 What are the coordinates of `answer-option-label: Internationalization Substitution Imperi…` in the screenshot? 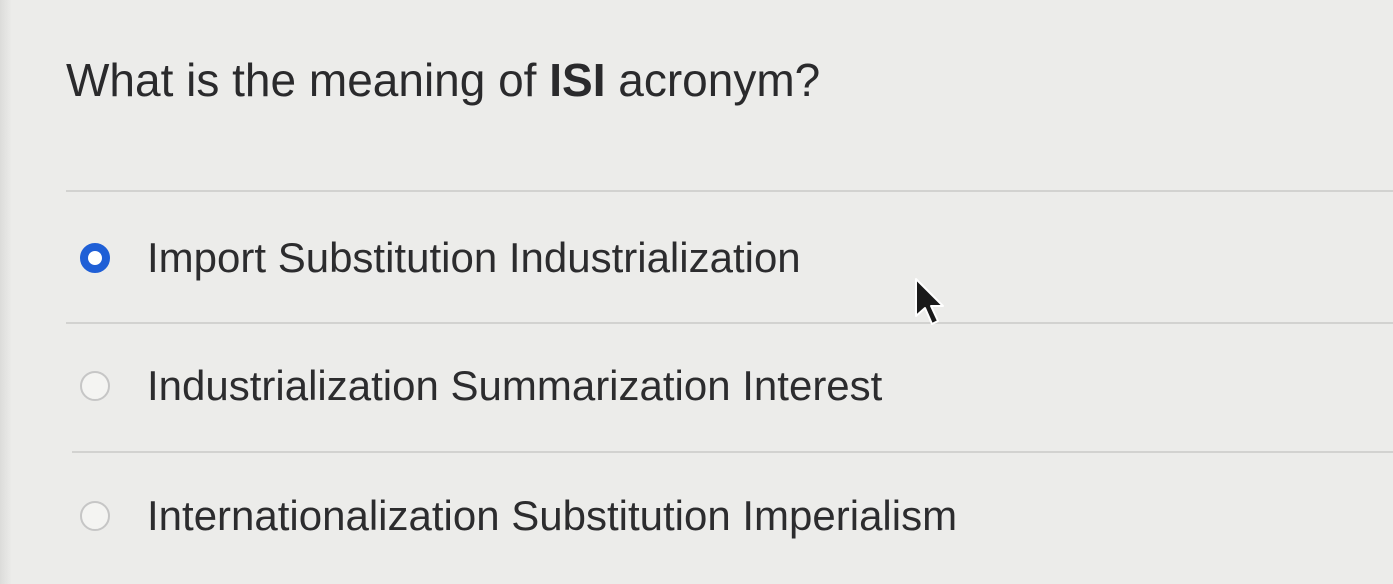 It's located at (552, 515).